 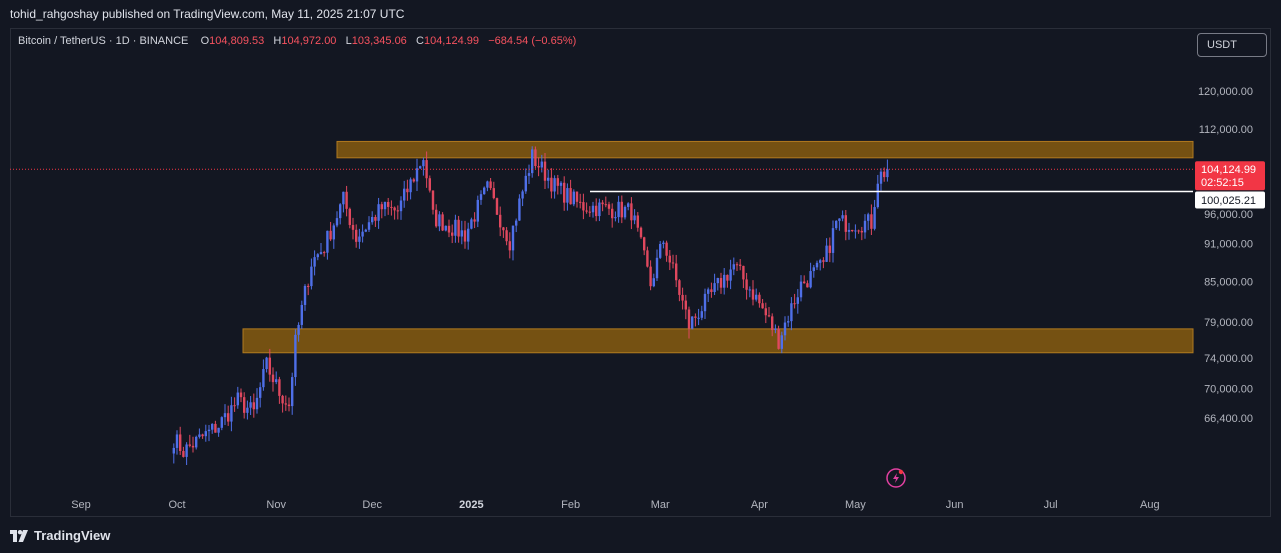 What do you see at coordinates (451, 41) in the screenshot?
I see `close-value: 104,124.99` at bounding box center [451, 41].